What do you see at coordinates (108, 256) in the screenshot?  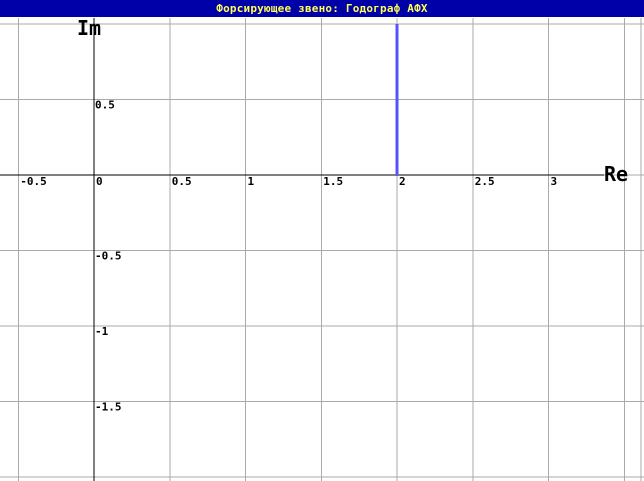 I see `y-tick-label: -0.5` at bounding box center [108, 256].